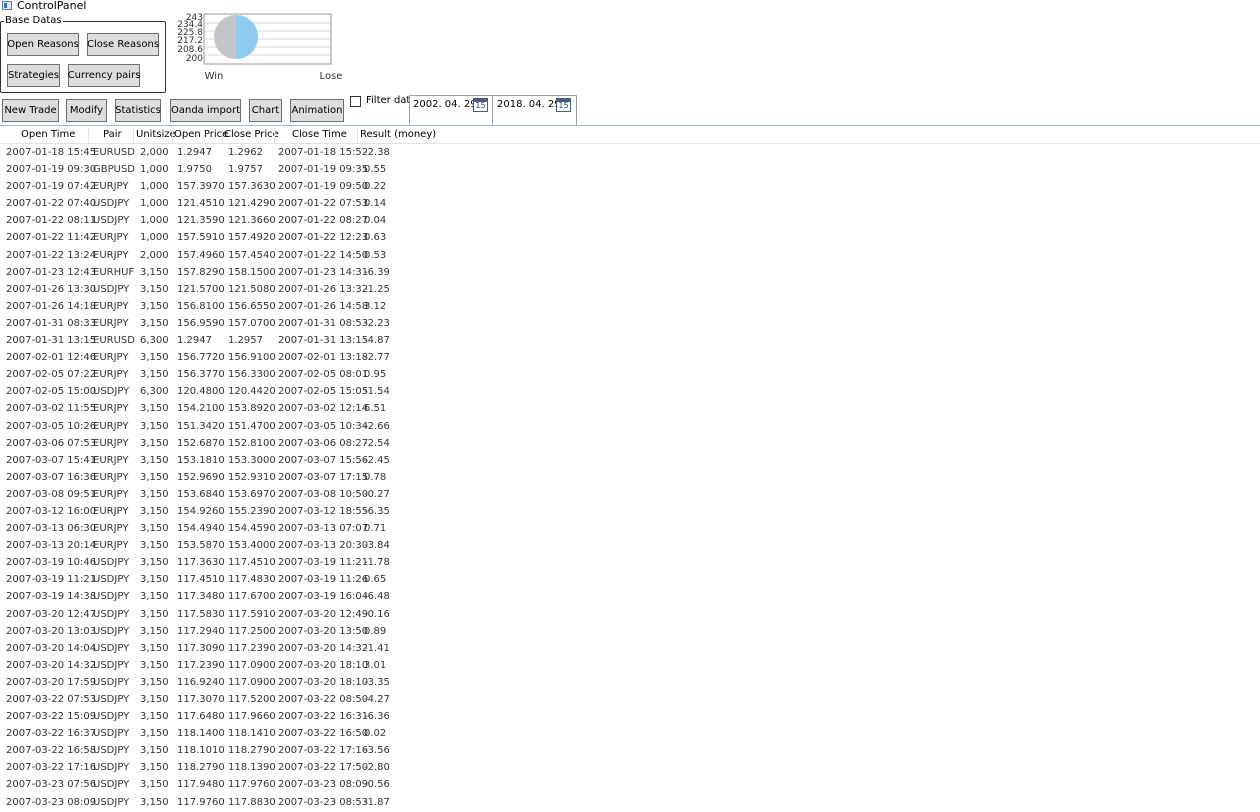 The height and width of the screenshot is (812, 1260). Describe the element at coordinates (377, 563) in the screenshot. I see `cell-result: -1.78` at that location.